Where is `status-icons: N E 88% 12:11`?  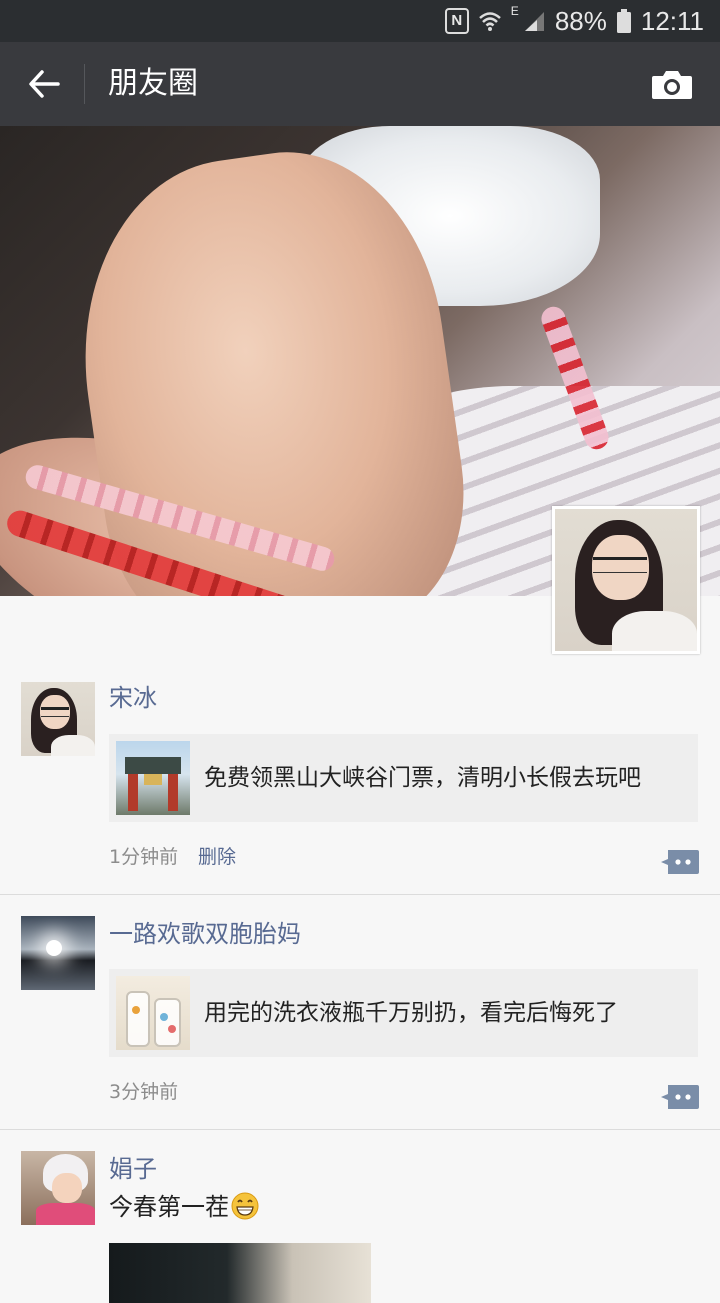 status-icons: N E 88% 12:11 is located at coordinates (574, 21).